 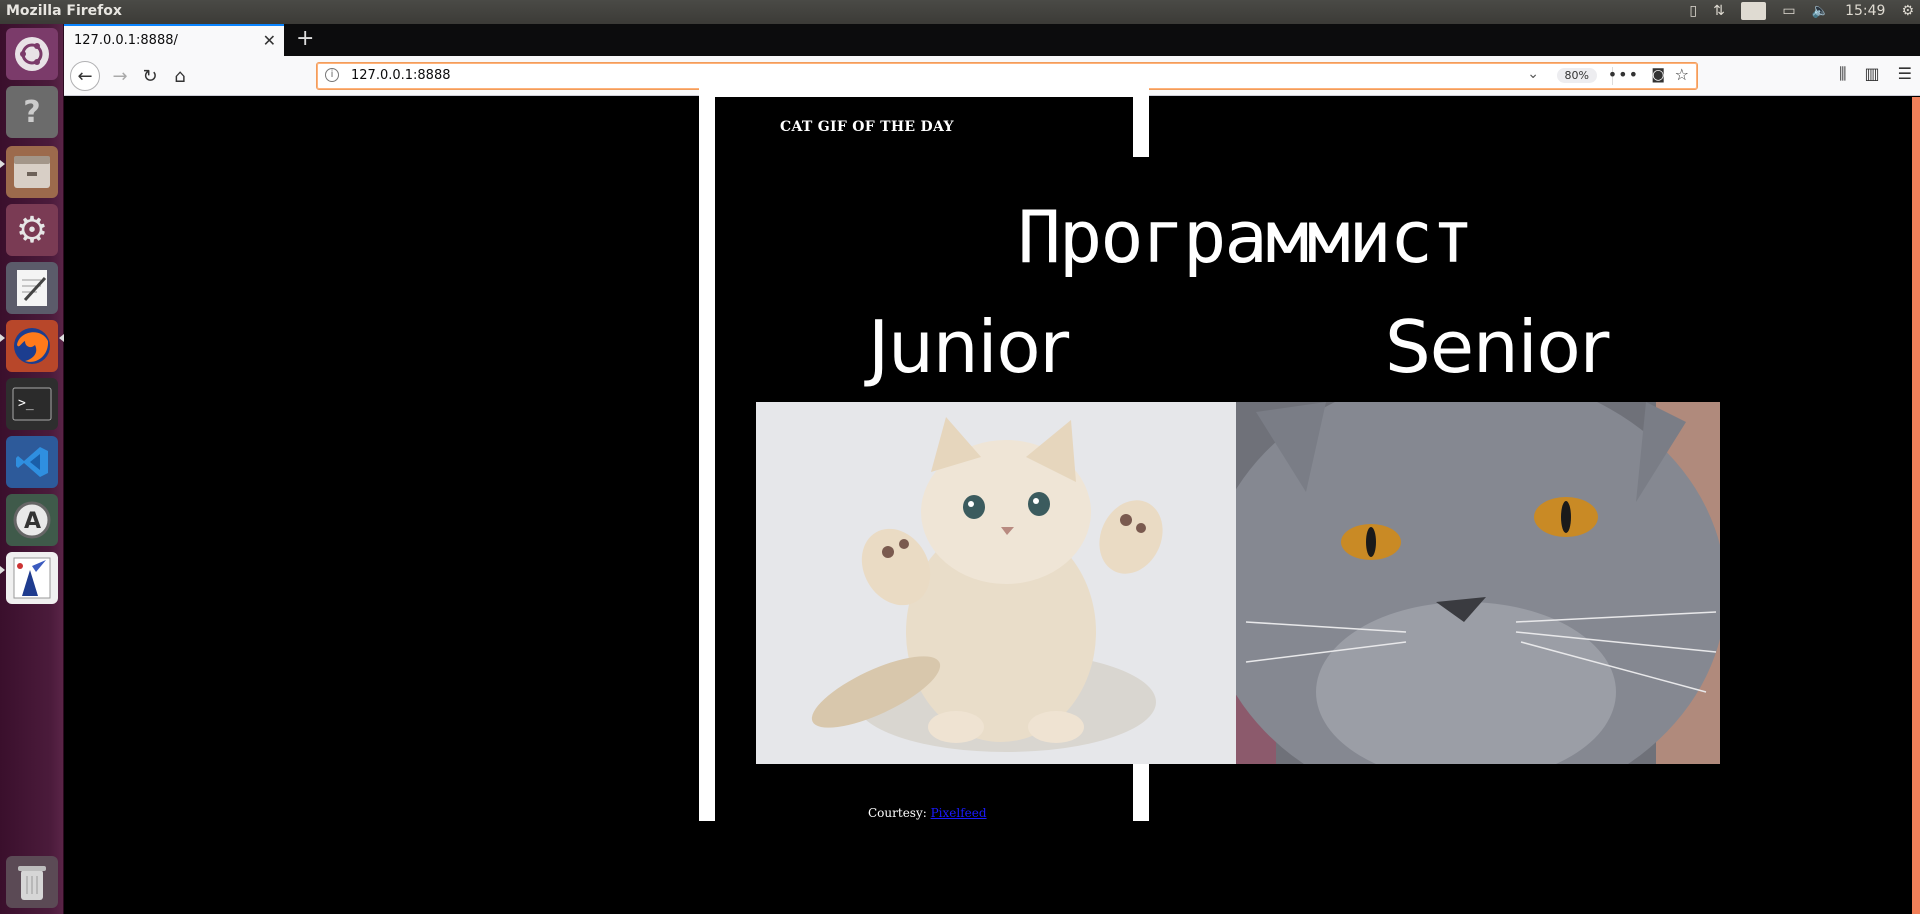 What do you see at coordinates (32, 112) in the screenshot?
I see `help-icon: ?` at bounding box center [32, 112].